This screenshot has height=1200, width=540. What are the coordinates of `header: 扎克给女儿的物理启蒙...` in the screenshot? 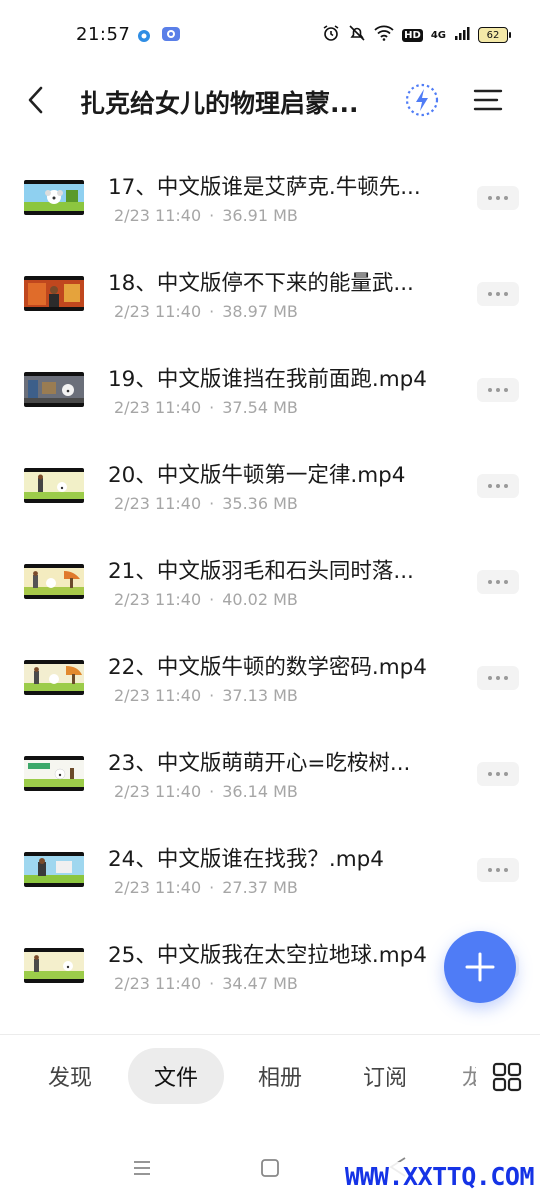 It's located at (270, 101).